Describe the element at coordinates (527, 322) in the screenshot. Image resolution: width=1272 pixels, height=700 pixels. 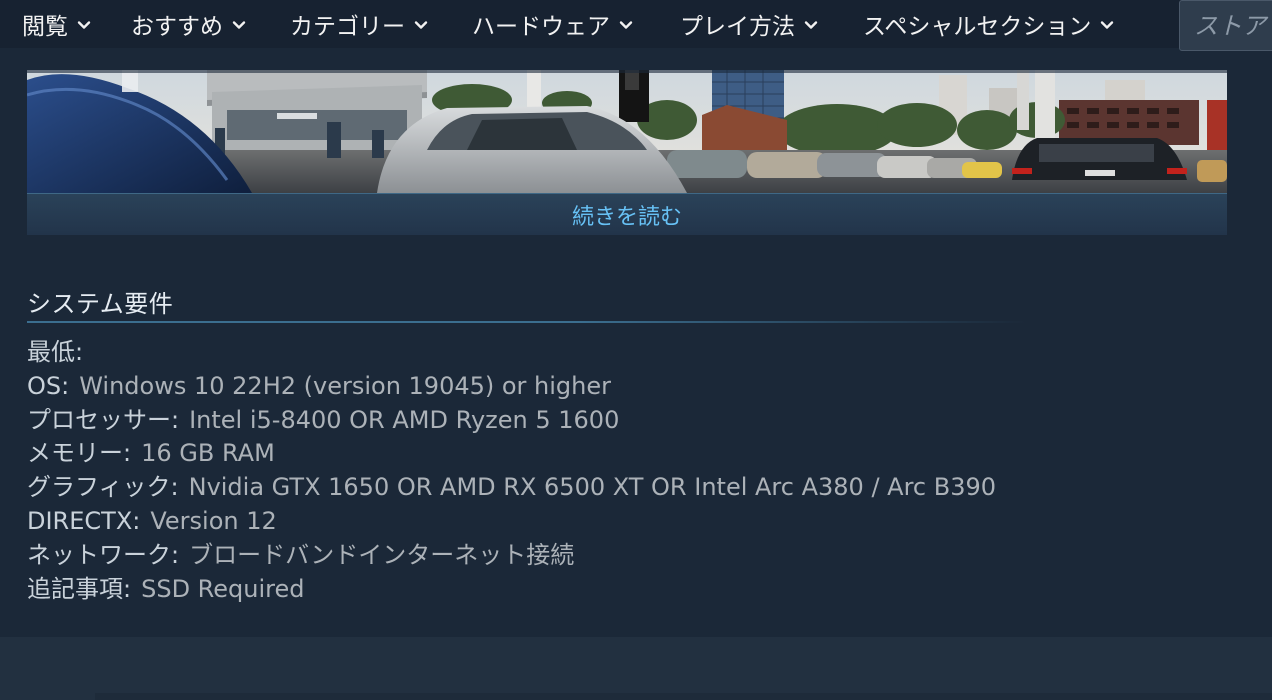
I see `section-divider` at that location.